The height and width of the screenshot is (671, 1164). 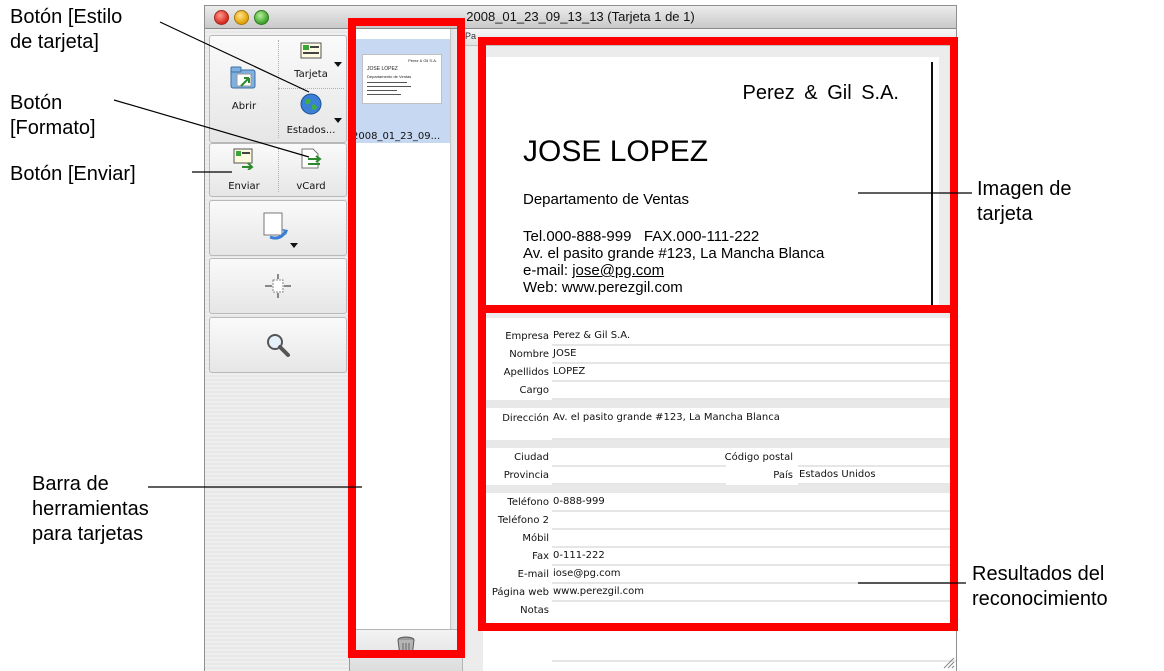 I want to click on leader-estilo-tarjeta, so click(x=234, y=57).